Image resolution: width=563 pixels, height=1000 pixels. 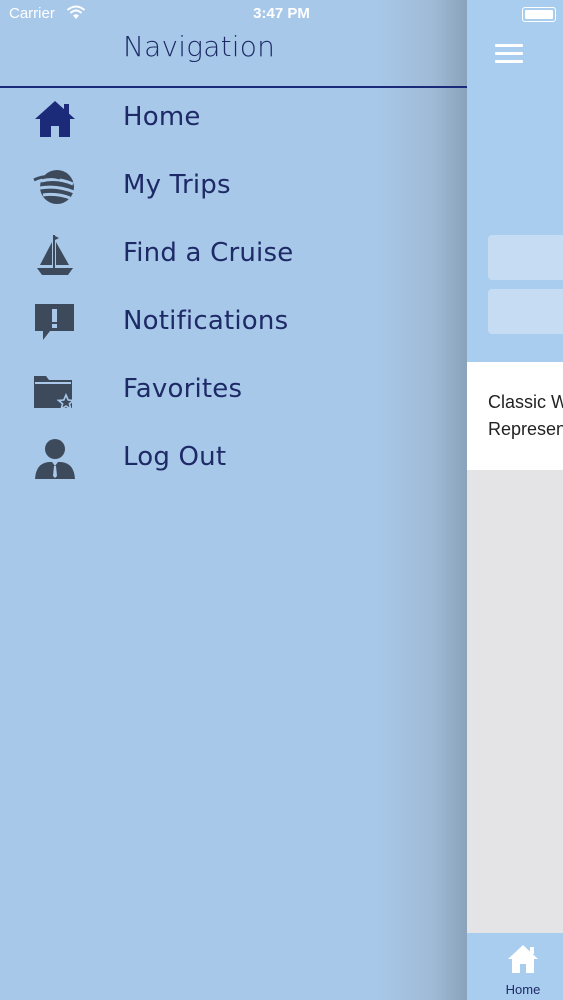 What do you see at coordinates (515, 416) in the screenshot?
I see `main-card: Classic W Represen` at bounding box center [515, 416].